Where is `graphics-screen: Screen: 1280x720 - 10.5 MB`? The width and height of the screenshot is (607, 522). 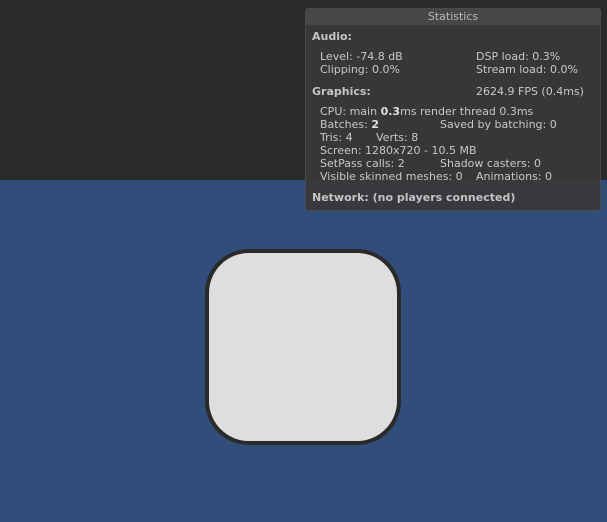 graphics-screen: Screen: 1280x720 - 10.5 MB is located at coordinates (398, 150).